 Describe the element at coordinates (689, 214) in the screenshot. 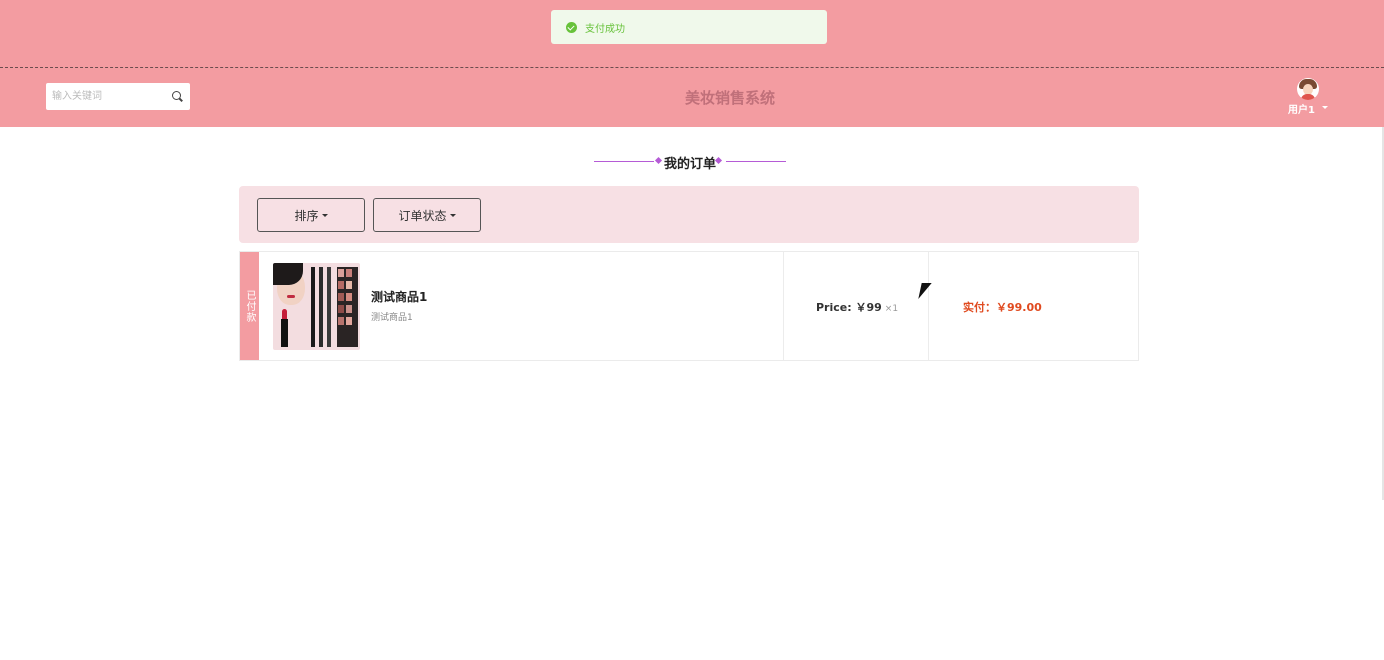

I see `filter-bar: 排序 订单状态` at that location.